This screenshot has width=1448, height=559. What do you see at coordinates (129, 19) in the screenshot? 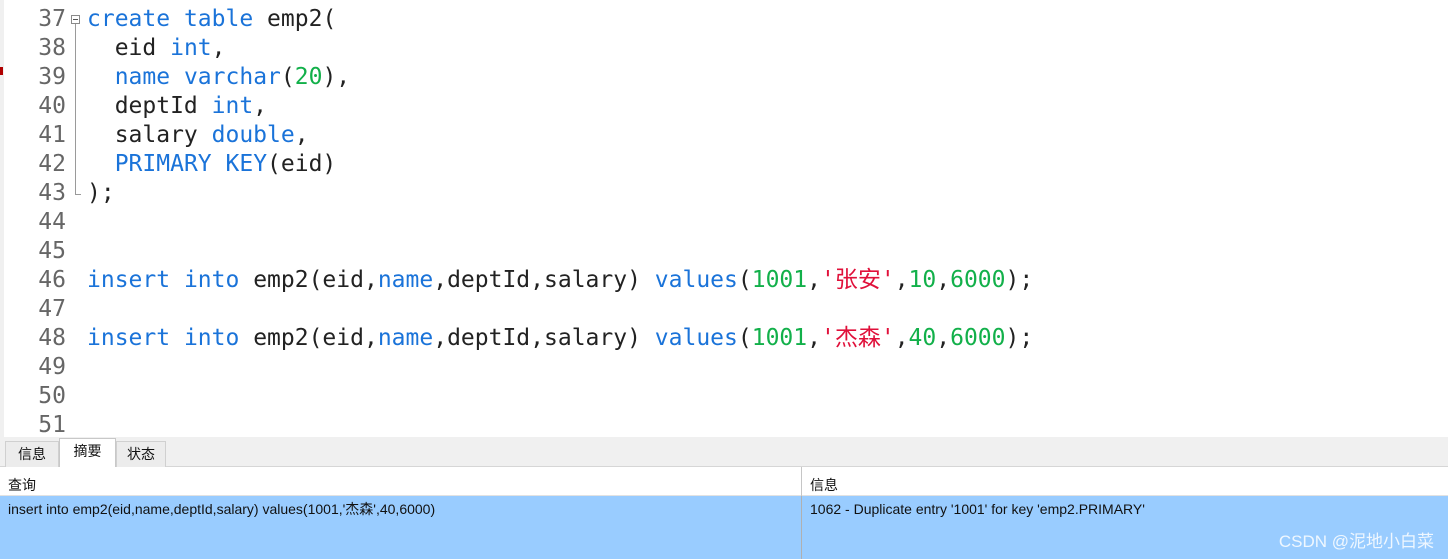
I see `code-token: create` at bounding box center [129, 19].